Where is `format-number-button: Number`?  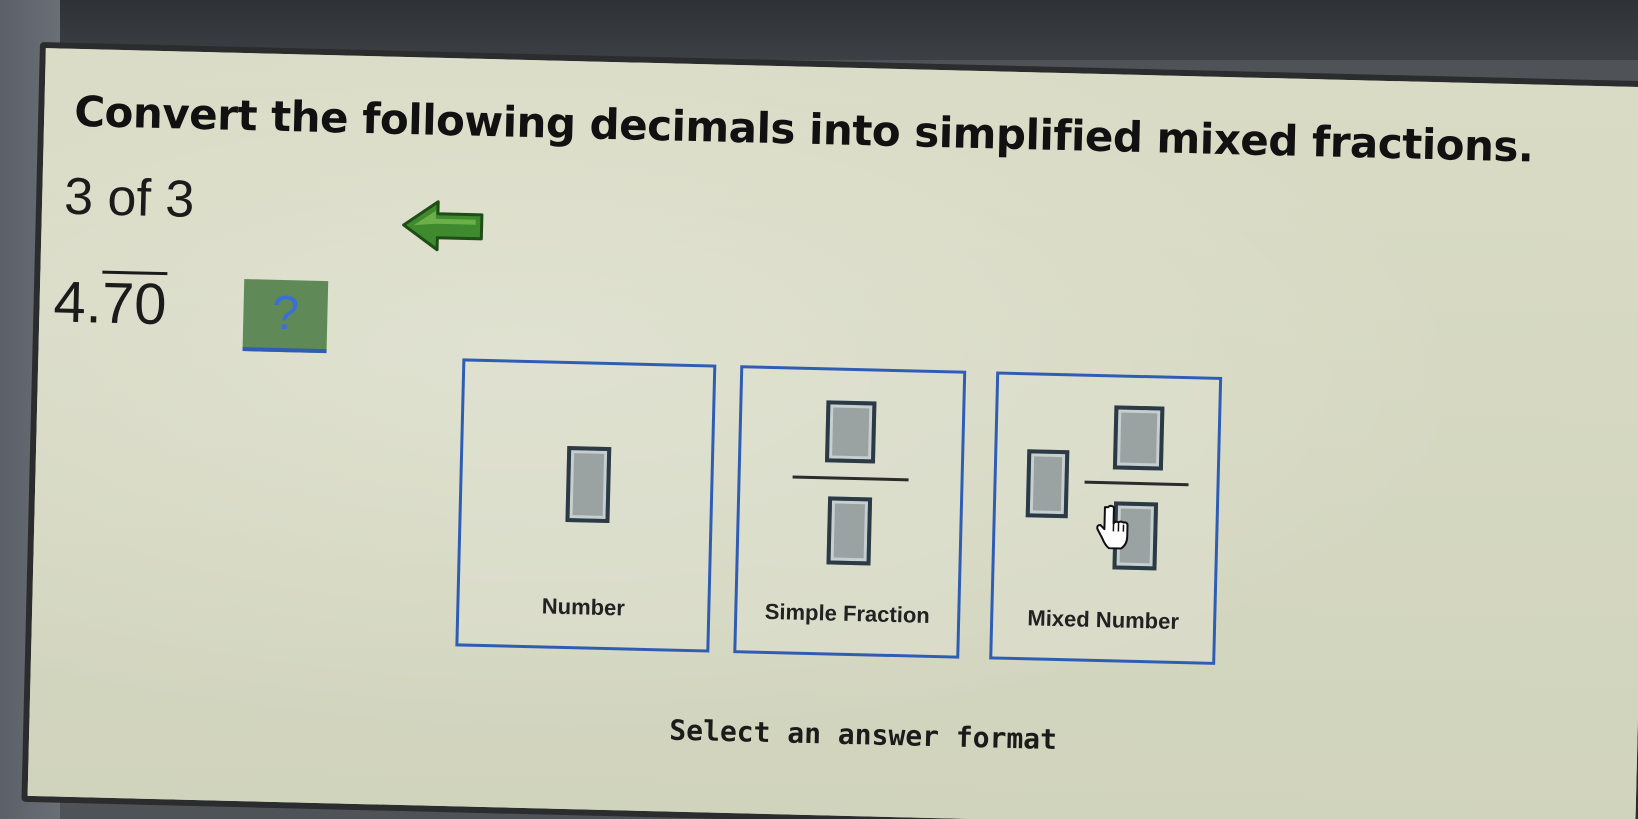 format-number-button: Number is located at coordinates (586, 505).